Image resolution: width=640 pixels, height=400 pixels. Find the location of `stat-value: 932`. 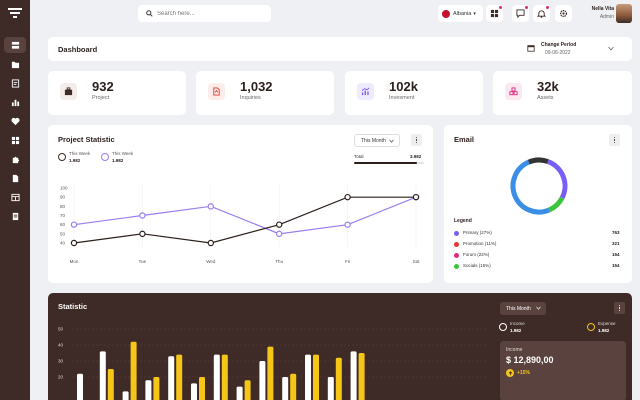

stat-value: 932 is located at coordinates (103, 86).